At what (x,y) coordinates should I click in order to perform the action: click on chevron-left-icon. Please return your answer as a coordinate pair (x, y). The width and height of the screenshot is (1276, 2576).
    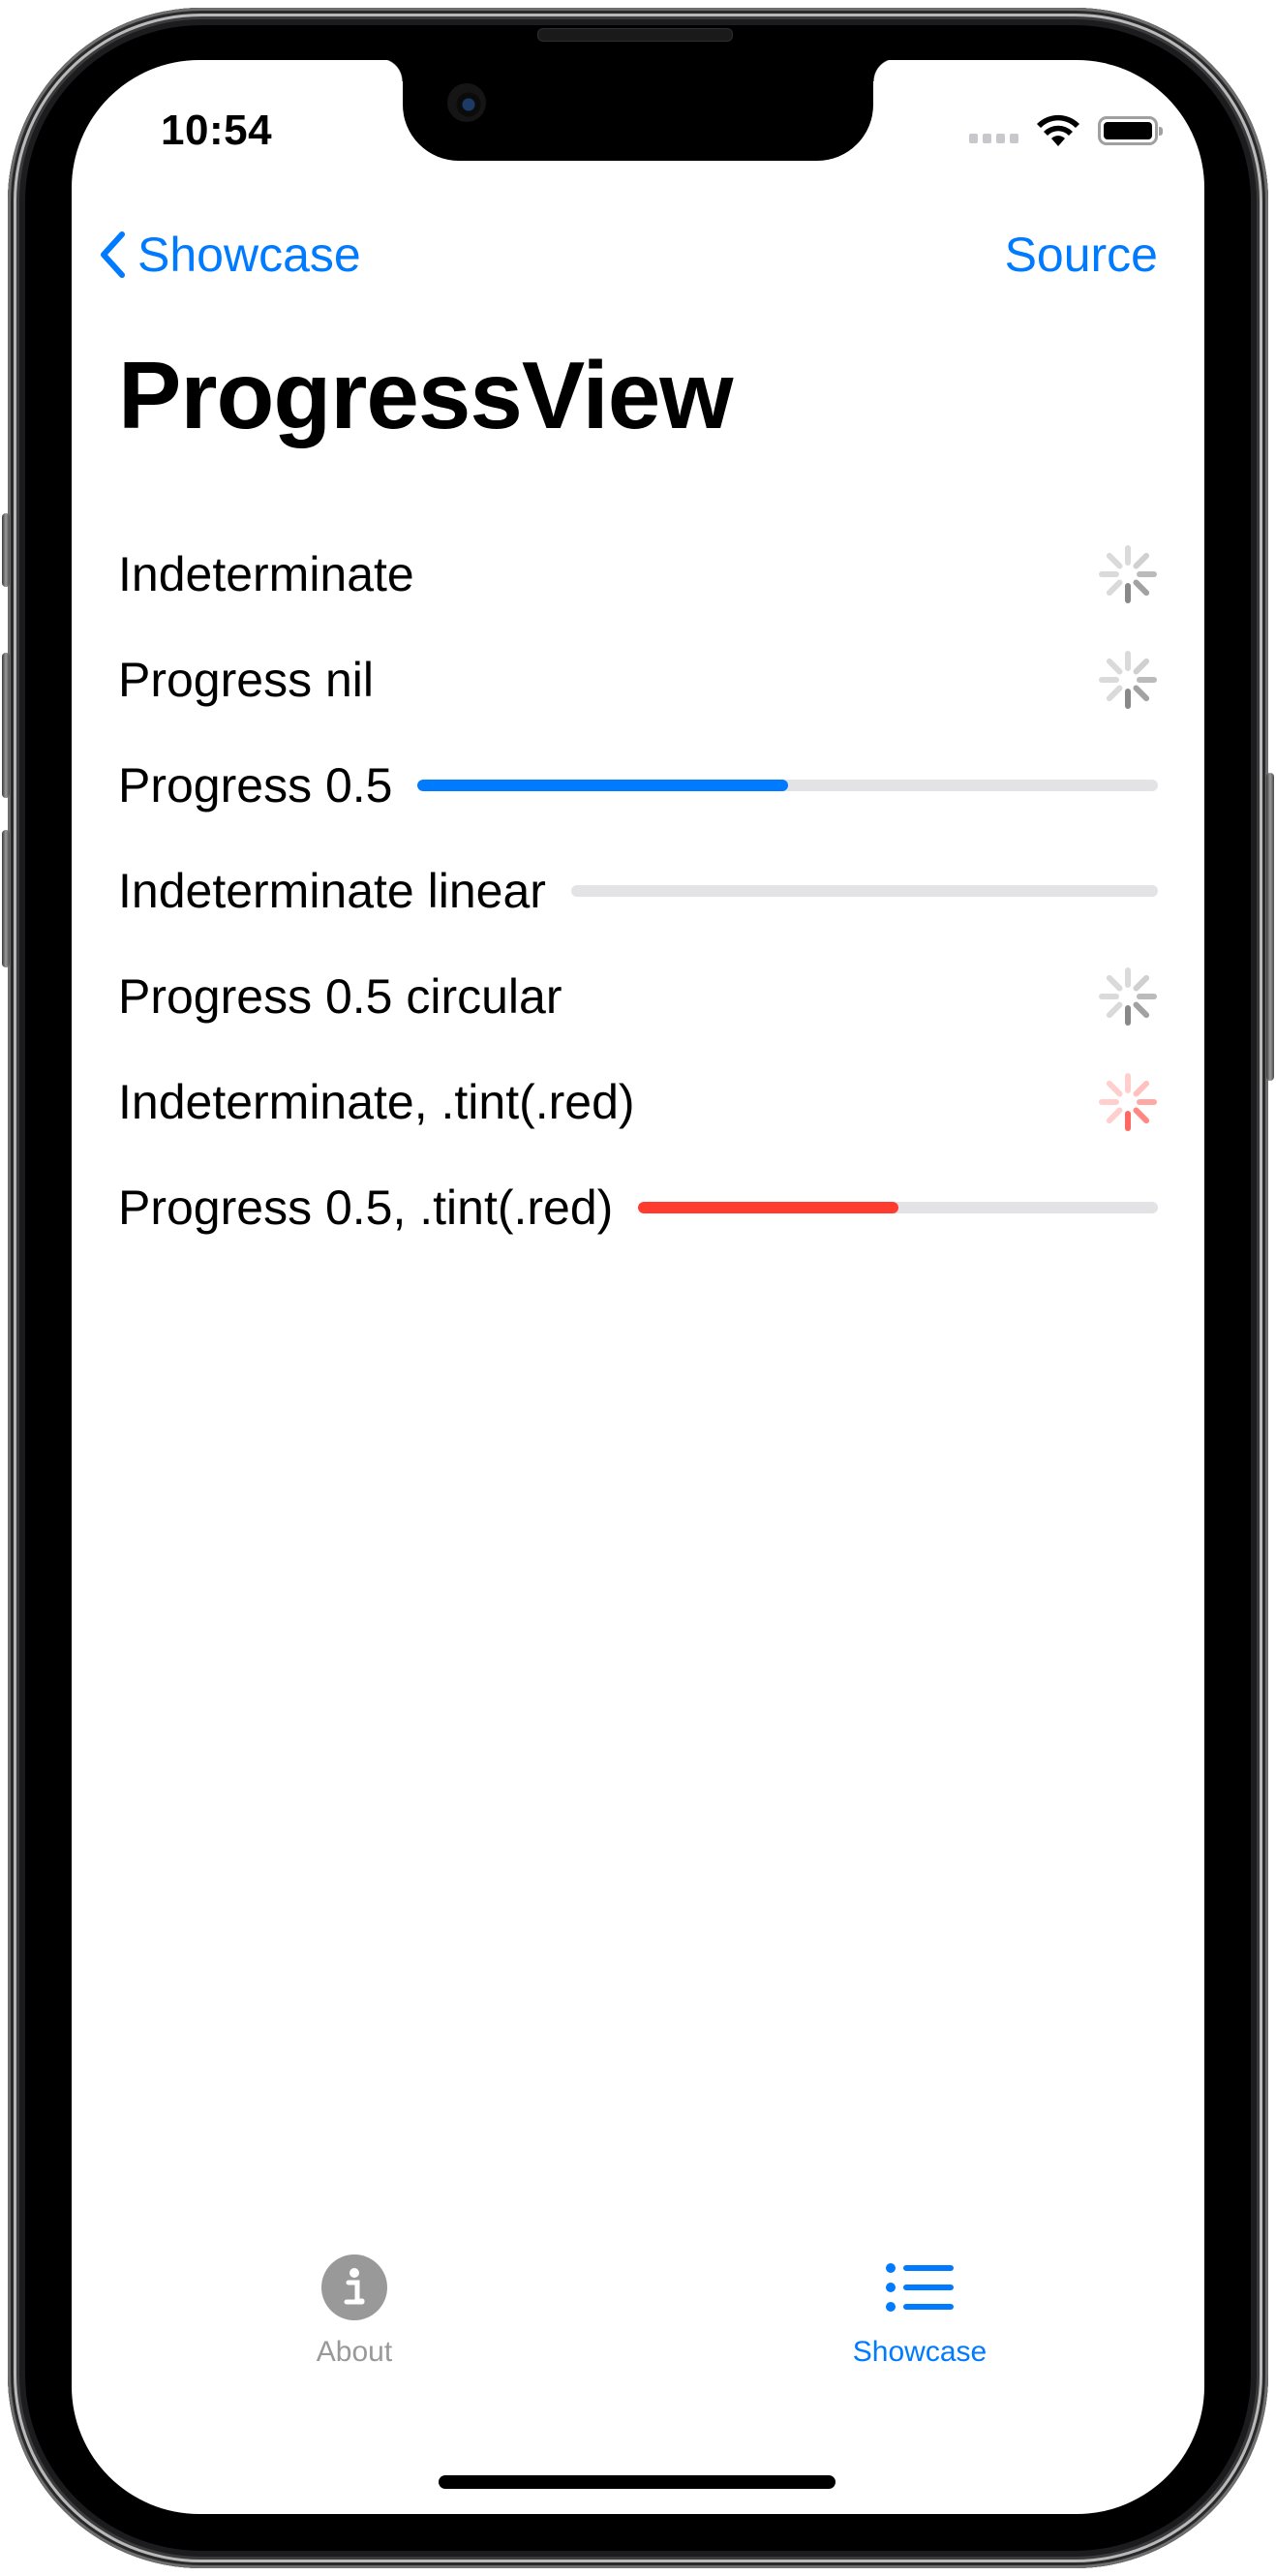
    Looking at the image, I should click on (113, 254).